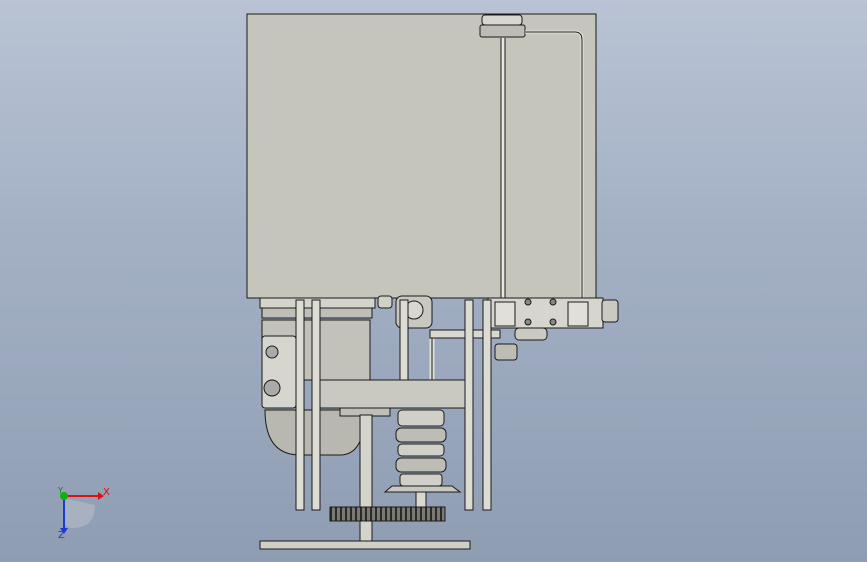 This screenshot has height=562, width=867. I want to click on drive-gear, so click(387, 514).